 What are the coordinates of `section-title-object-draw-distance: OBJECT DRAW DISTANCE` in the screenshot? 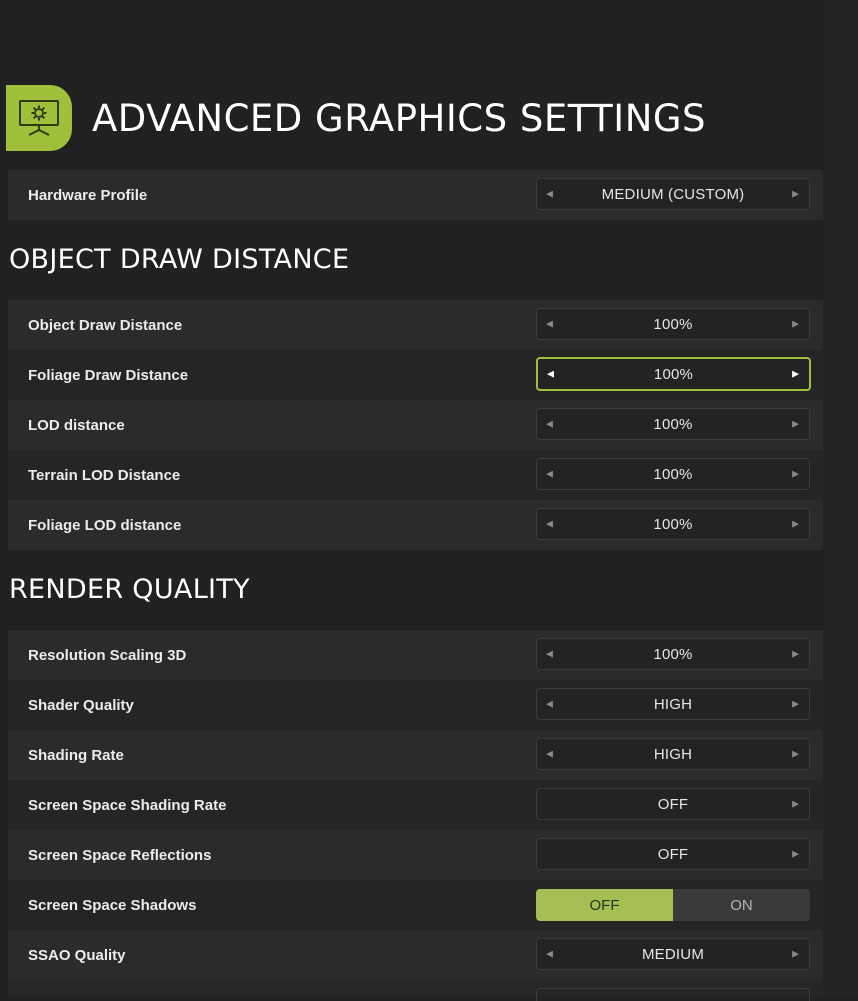 It's located at (179, 259).